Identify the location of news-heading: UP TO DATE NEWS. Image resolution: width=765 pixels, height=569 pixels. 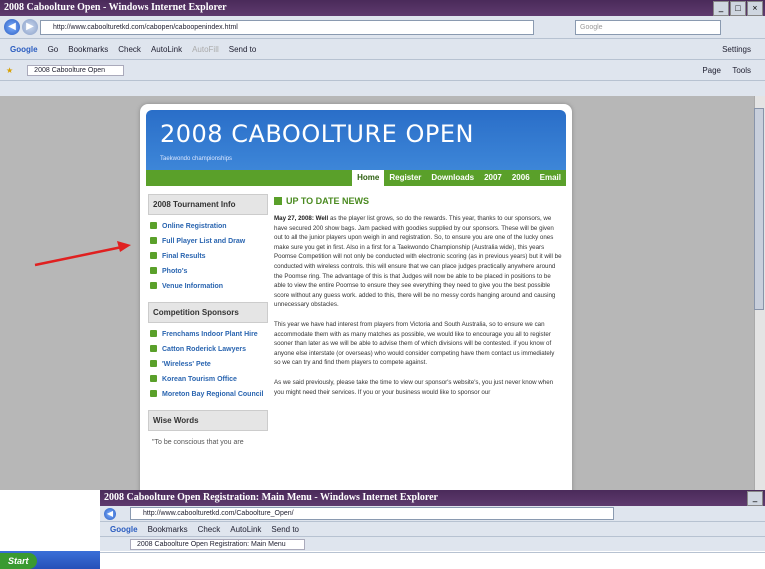
(418, 201).